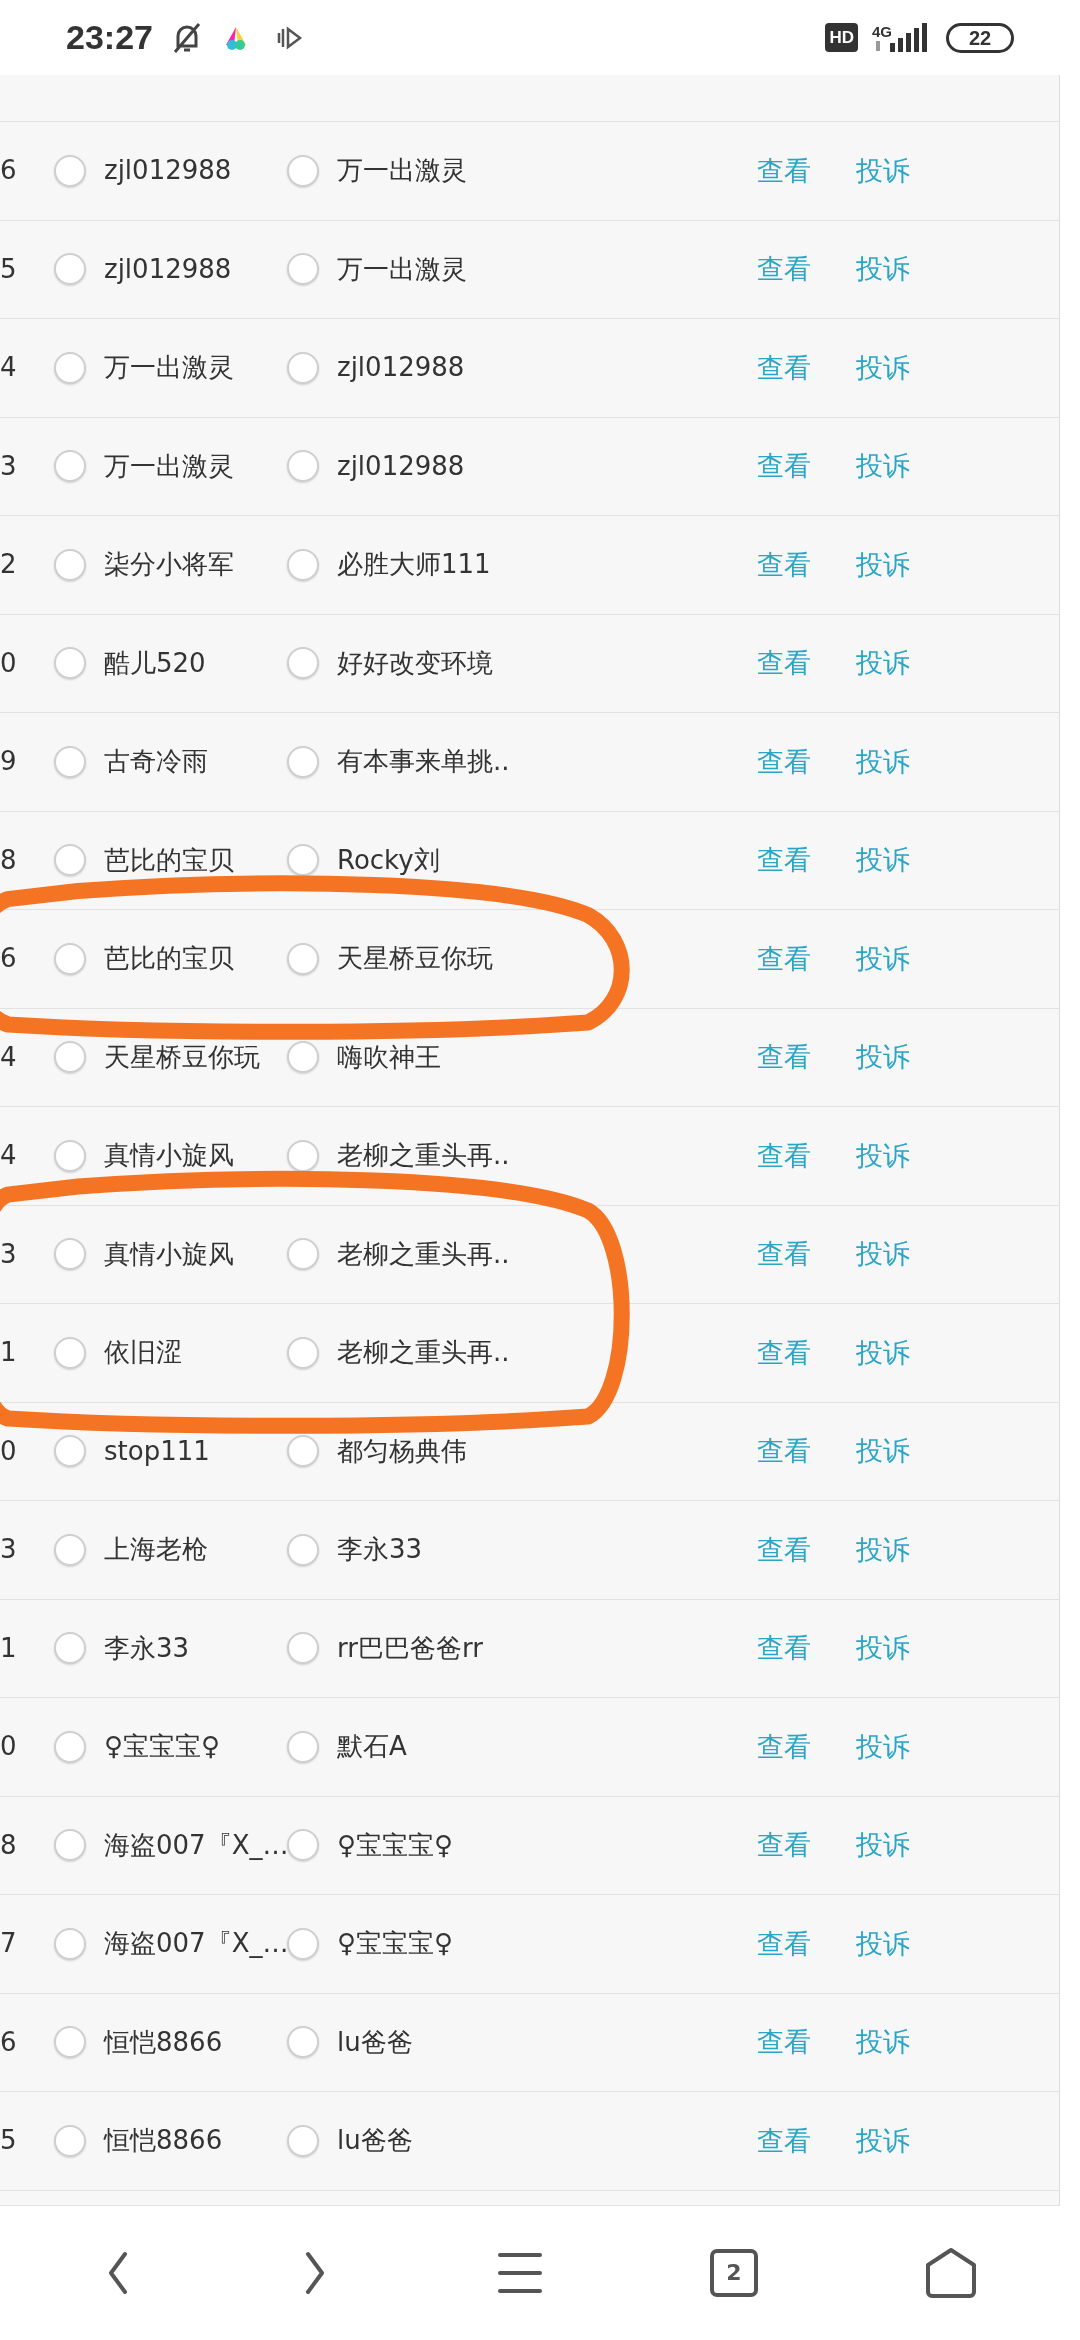  What do you see at coordinates (733, 2272) in the screenshot?
I see `tabs-button: 2` at bounding box center [733, 2272].